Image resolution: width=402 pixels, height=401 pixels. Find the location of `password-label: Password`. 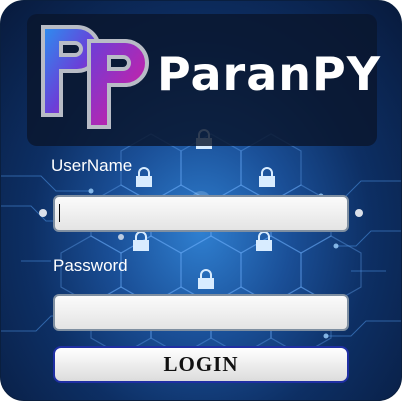

password-label: Password is located at coordinates (90, 265).